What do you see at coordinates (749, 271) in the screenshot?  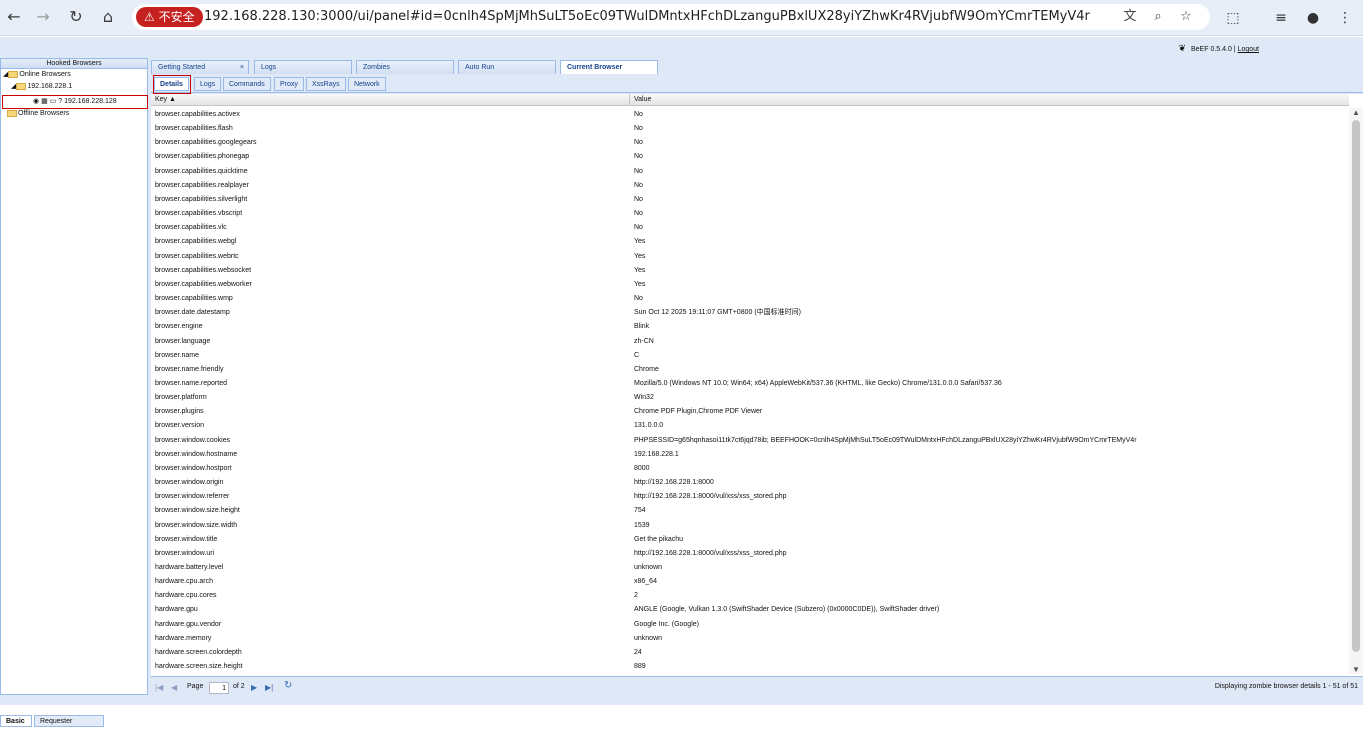 I see `table-row: browser.capabilities.websocket Yes` at bounding box center [749, 271].